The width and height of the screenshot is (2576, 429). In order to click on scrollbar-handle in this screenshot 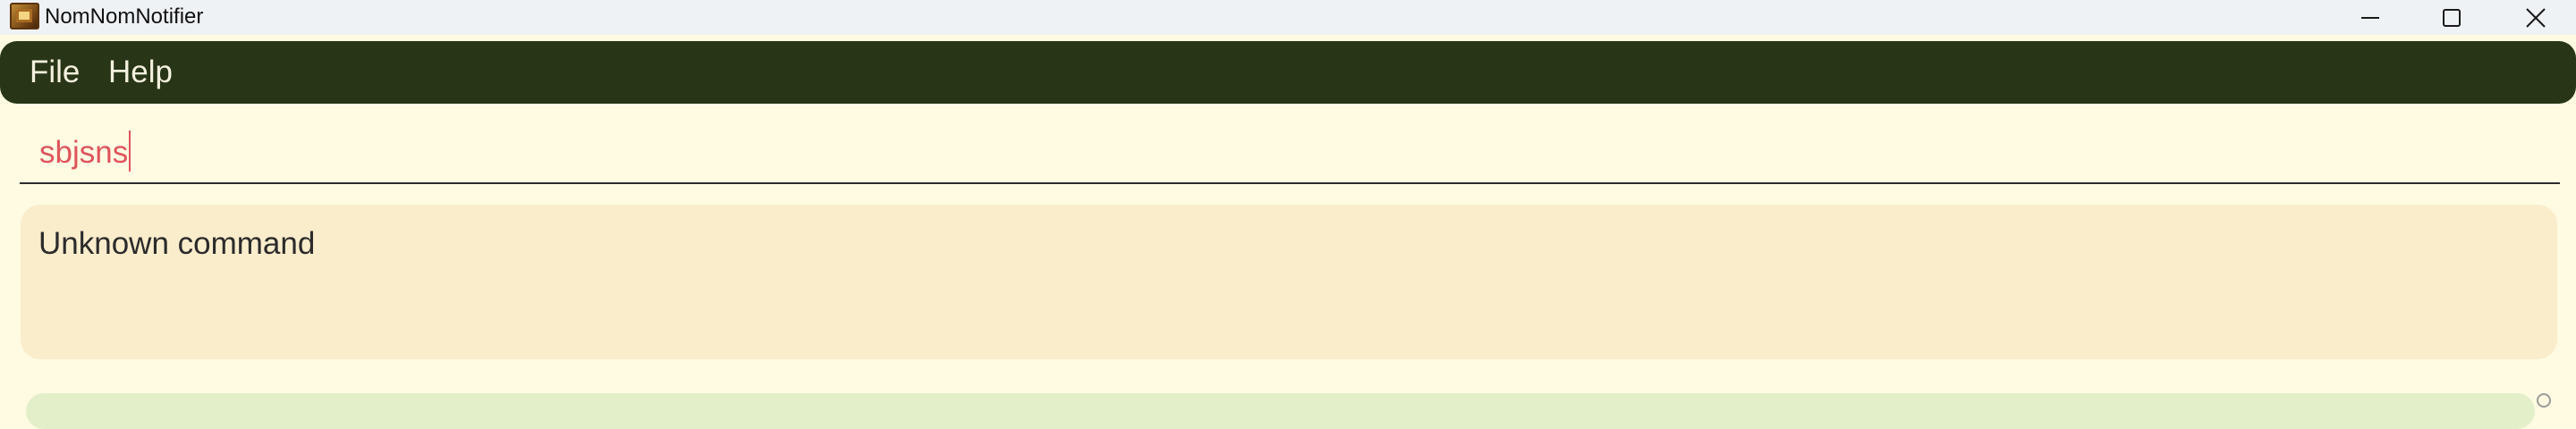, I will do `click(2544, 401)`.